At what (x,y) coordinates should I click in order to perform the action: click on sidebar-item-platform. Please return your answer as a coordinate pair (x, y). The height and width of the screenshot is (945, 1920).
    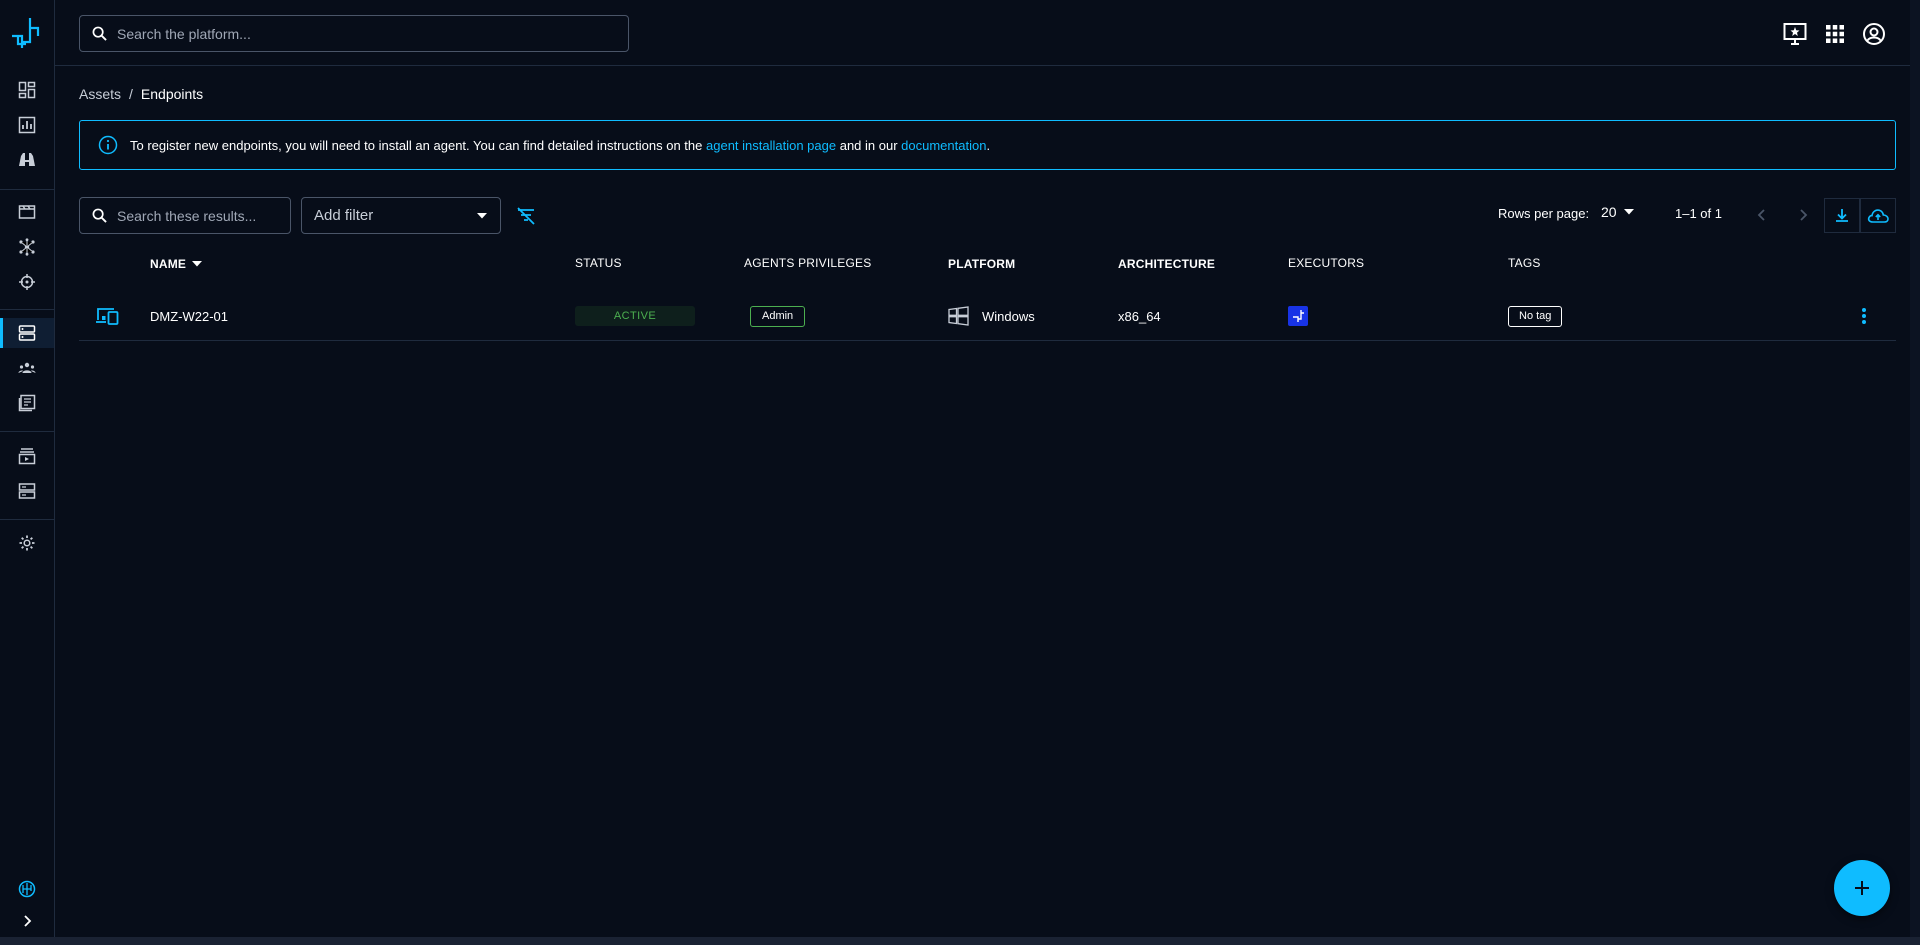
    Looking at the image, I should click on (27, 491).